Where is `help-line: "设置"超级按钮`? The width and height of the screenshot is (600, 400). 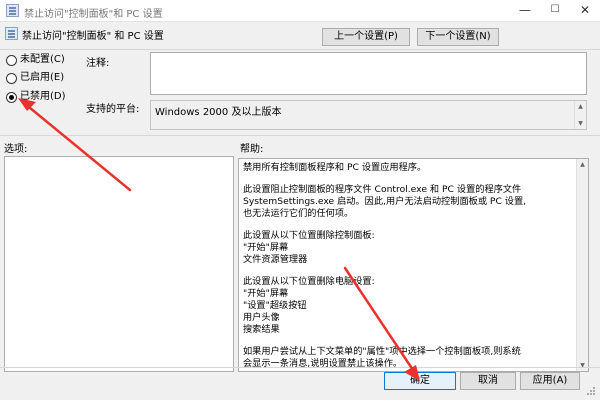 help-line: "设置"超级按钮 is located at coordinates (275, 305).